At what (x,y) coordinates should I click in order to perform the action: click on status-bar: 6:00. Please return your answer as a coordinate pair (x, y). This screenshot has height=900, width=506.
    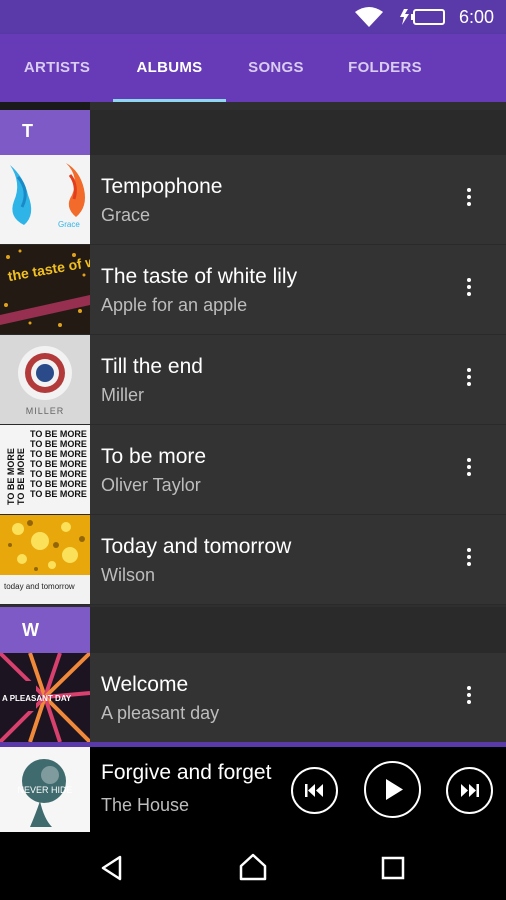
    Looking at the image, I should click on (253, 17).